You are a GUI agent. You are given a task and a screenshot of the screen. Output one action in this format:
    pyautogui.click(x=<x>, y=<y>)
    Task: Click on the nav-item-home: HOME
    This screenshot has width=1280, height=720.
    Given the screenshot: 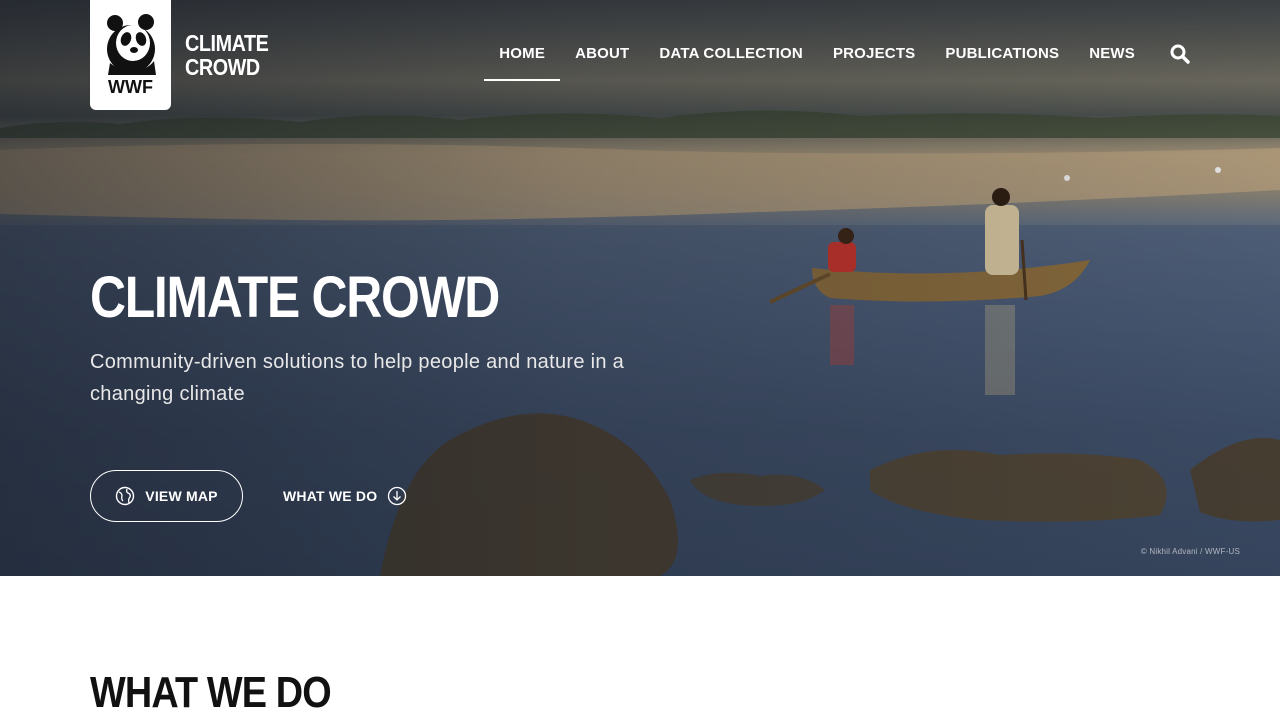 What is the action you would take?
    pyautogui.click(x=522, y=53)
    